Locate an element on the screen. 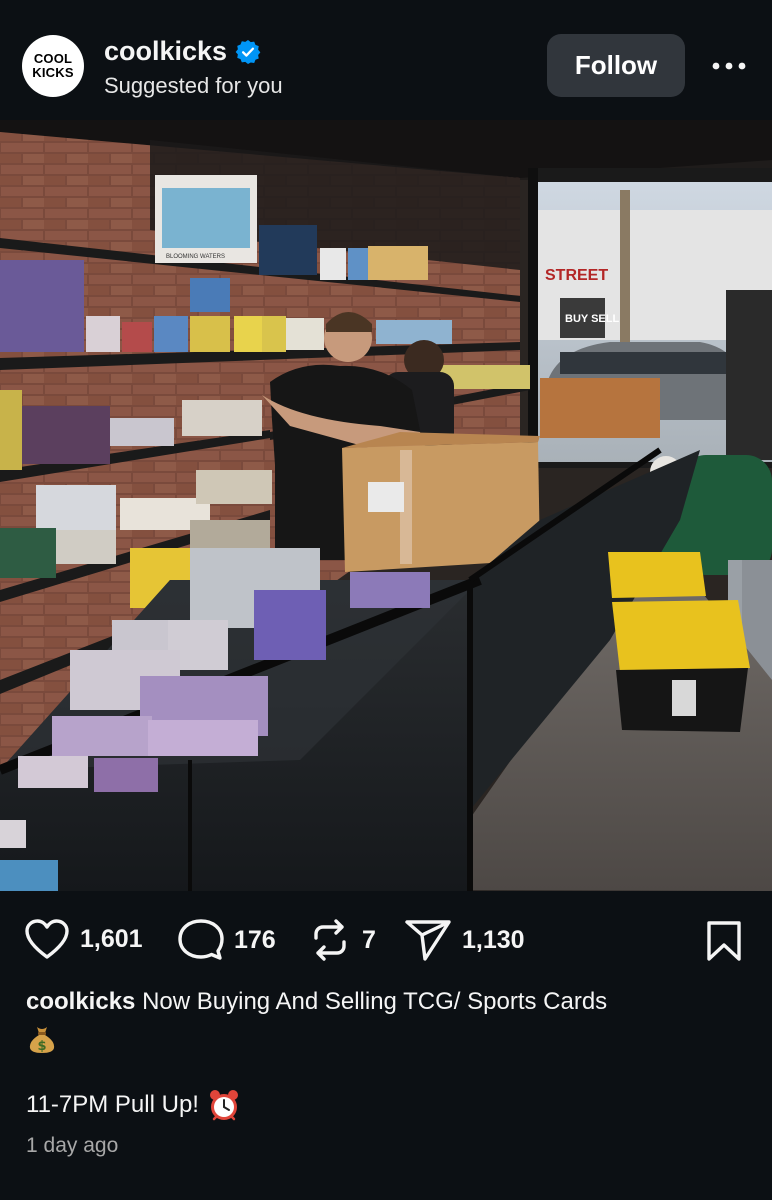 Image resolution: width=772 pixels, height=1200 pixels. money-bag-icon: $ is located at coordinates (42, 1040).